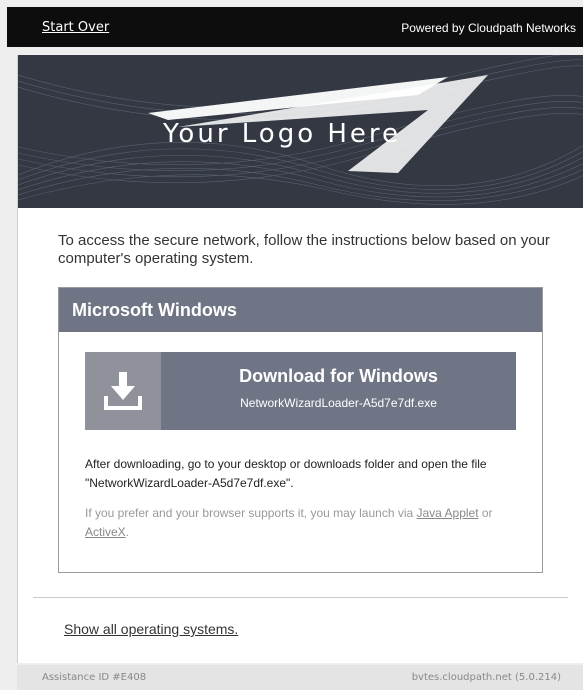  What do you see at coordinates (300, 597) in the screenshot?
I see `divider` at bounding box center [300, 597].